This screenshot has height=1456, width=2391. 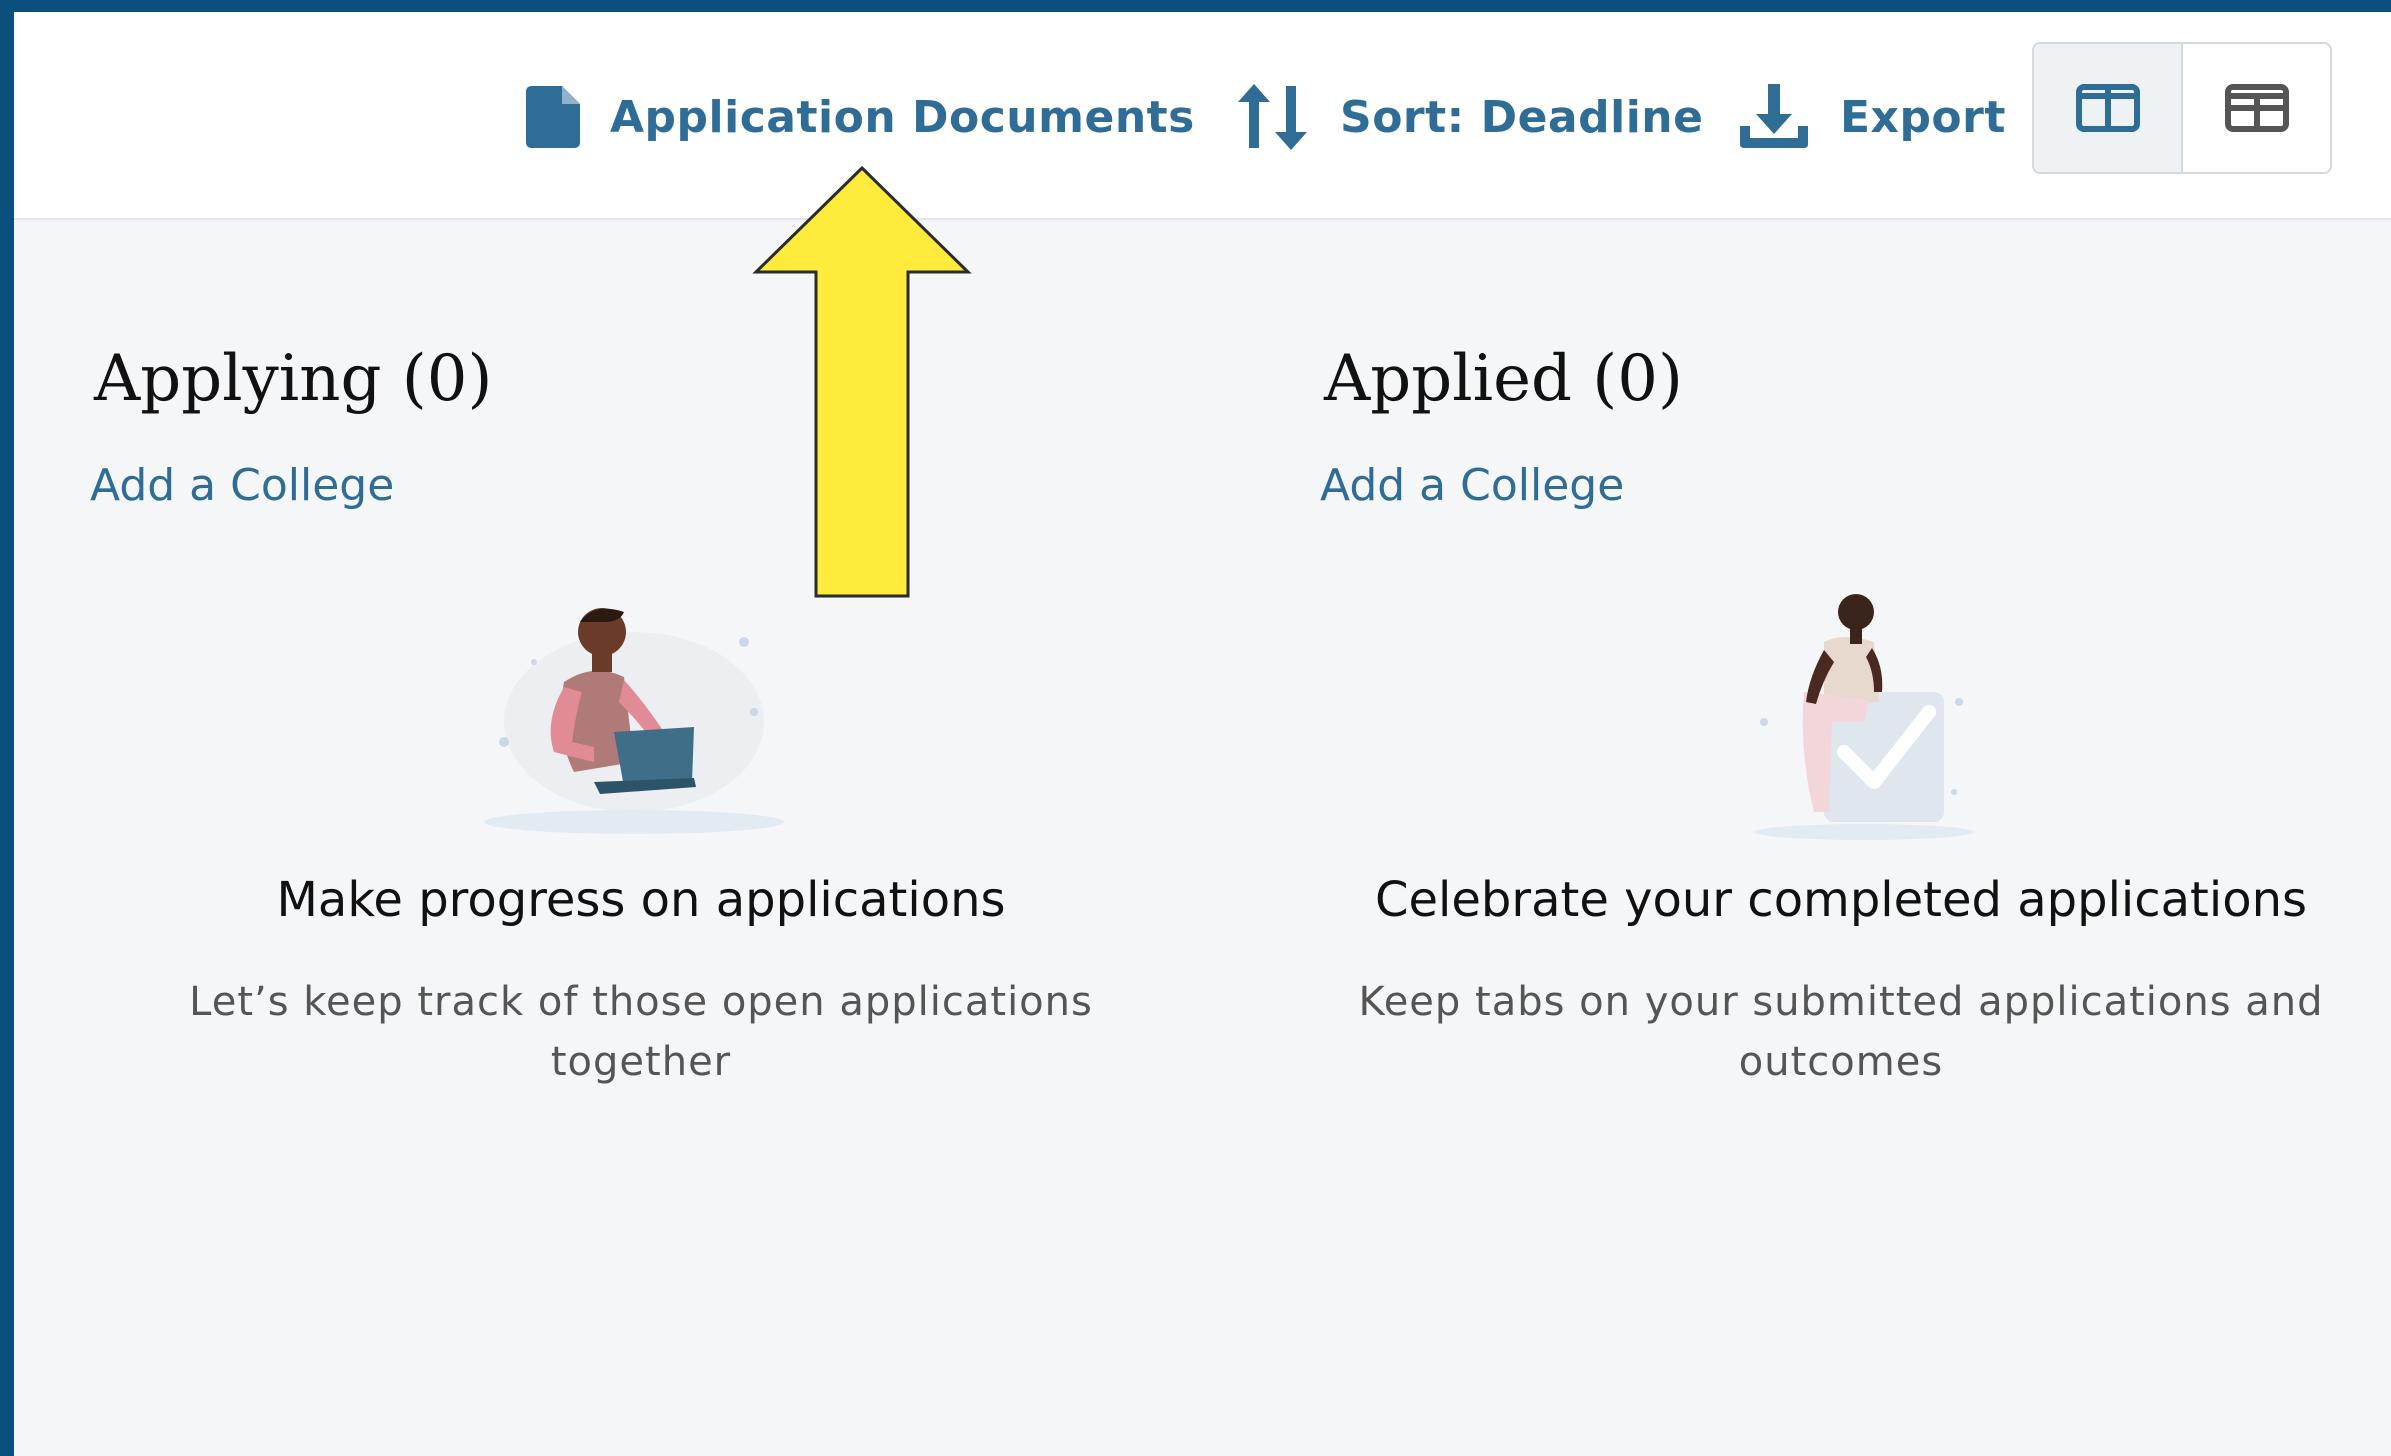 I want to click on annotation-arrow, so click(x=862, y=381).